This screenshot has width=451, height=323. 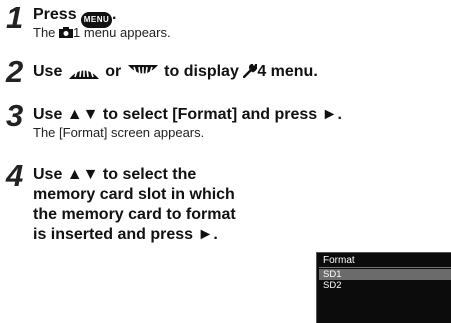 I want to click on heading-text: ., so click(x=114, y=14).